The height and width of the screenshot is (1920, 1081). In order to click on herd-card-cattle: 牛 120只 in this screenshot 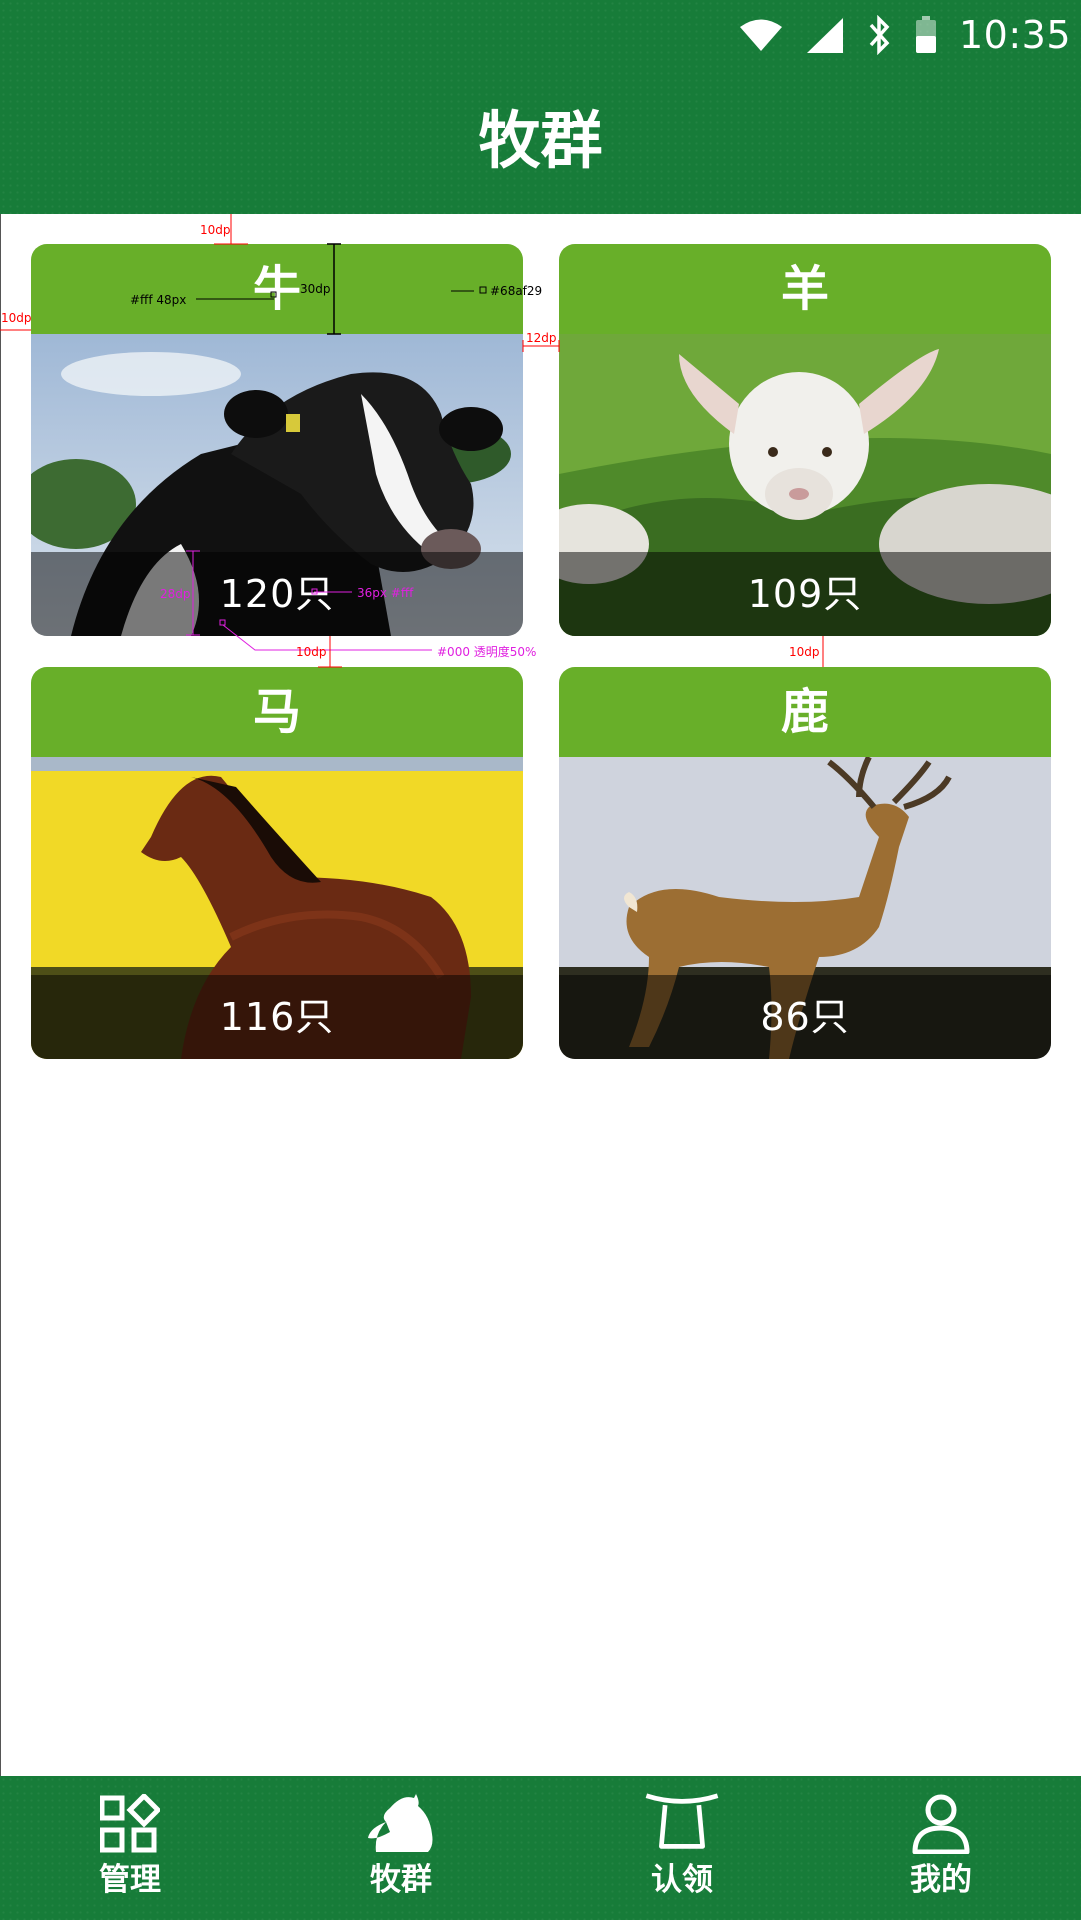, I will do `click(277, 440)`.